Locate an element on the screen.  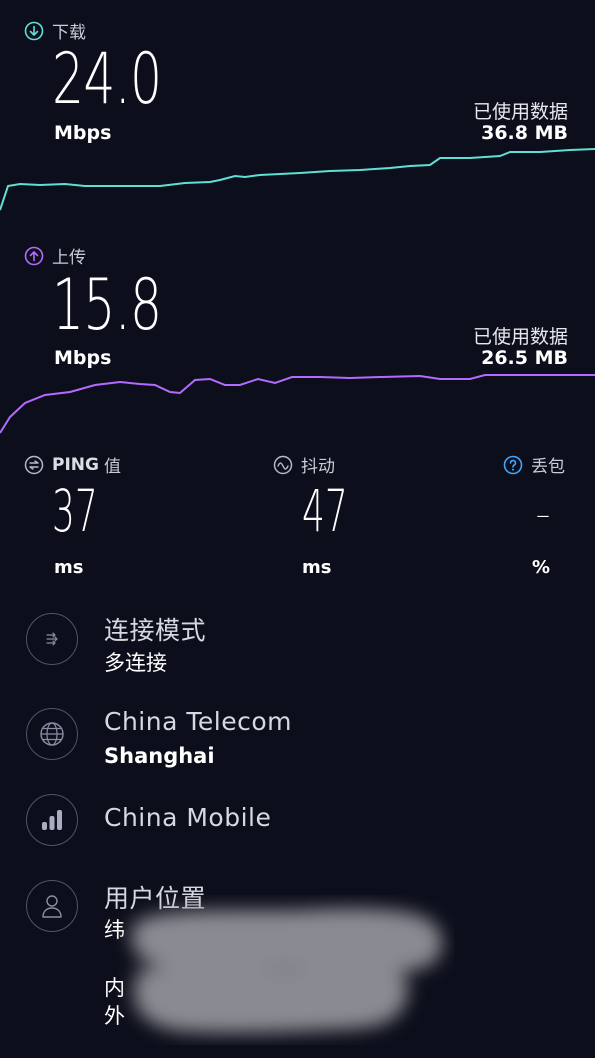
upload-speed-graph is located at coordinates (297, 404).